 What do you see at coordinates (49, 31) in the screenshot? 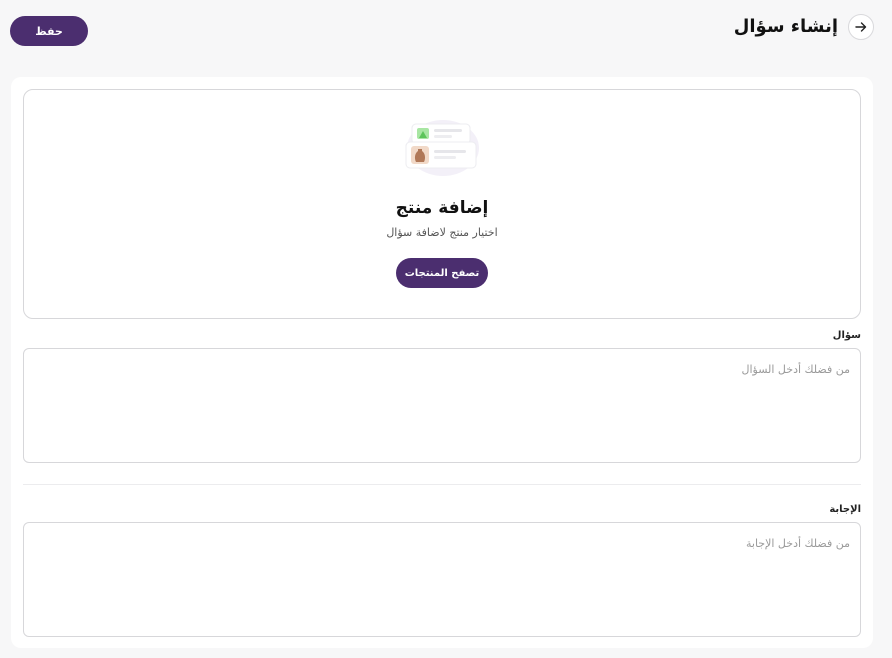
I see `save-button: حفظ` at bounding box center [49, 31].